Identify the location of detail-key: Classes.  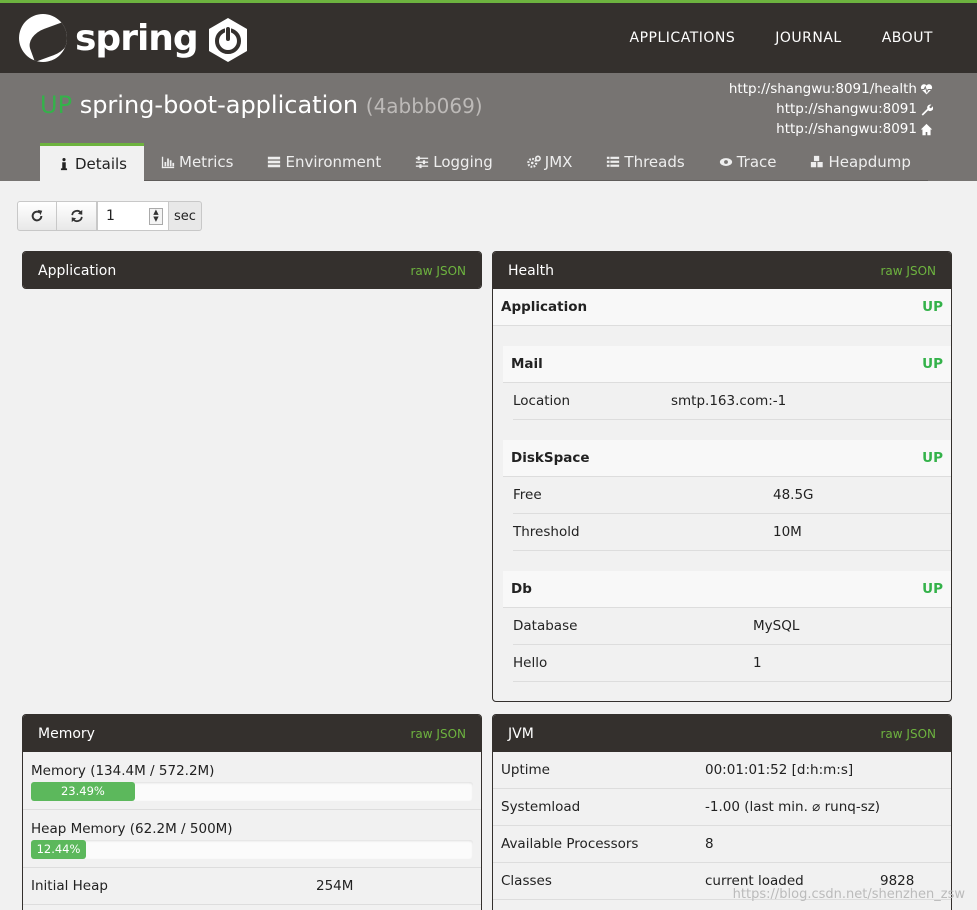
(526, 881).